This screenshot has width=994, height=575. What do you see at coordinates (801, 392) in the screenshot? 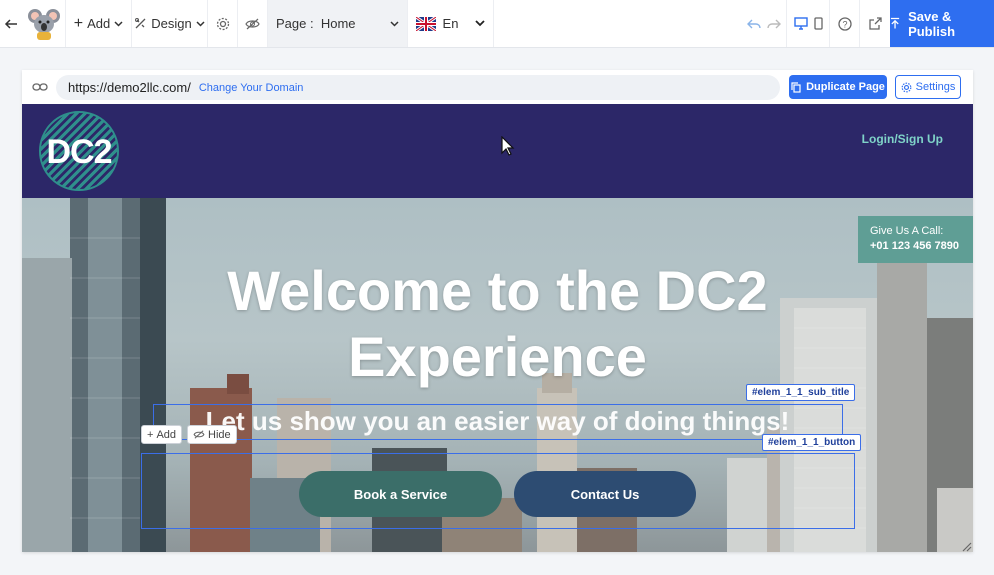
I see `subtitle-element-tag: #elem_1_1_sub_title` at bounding box center [801, 392].